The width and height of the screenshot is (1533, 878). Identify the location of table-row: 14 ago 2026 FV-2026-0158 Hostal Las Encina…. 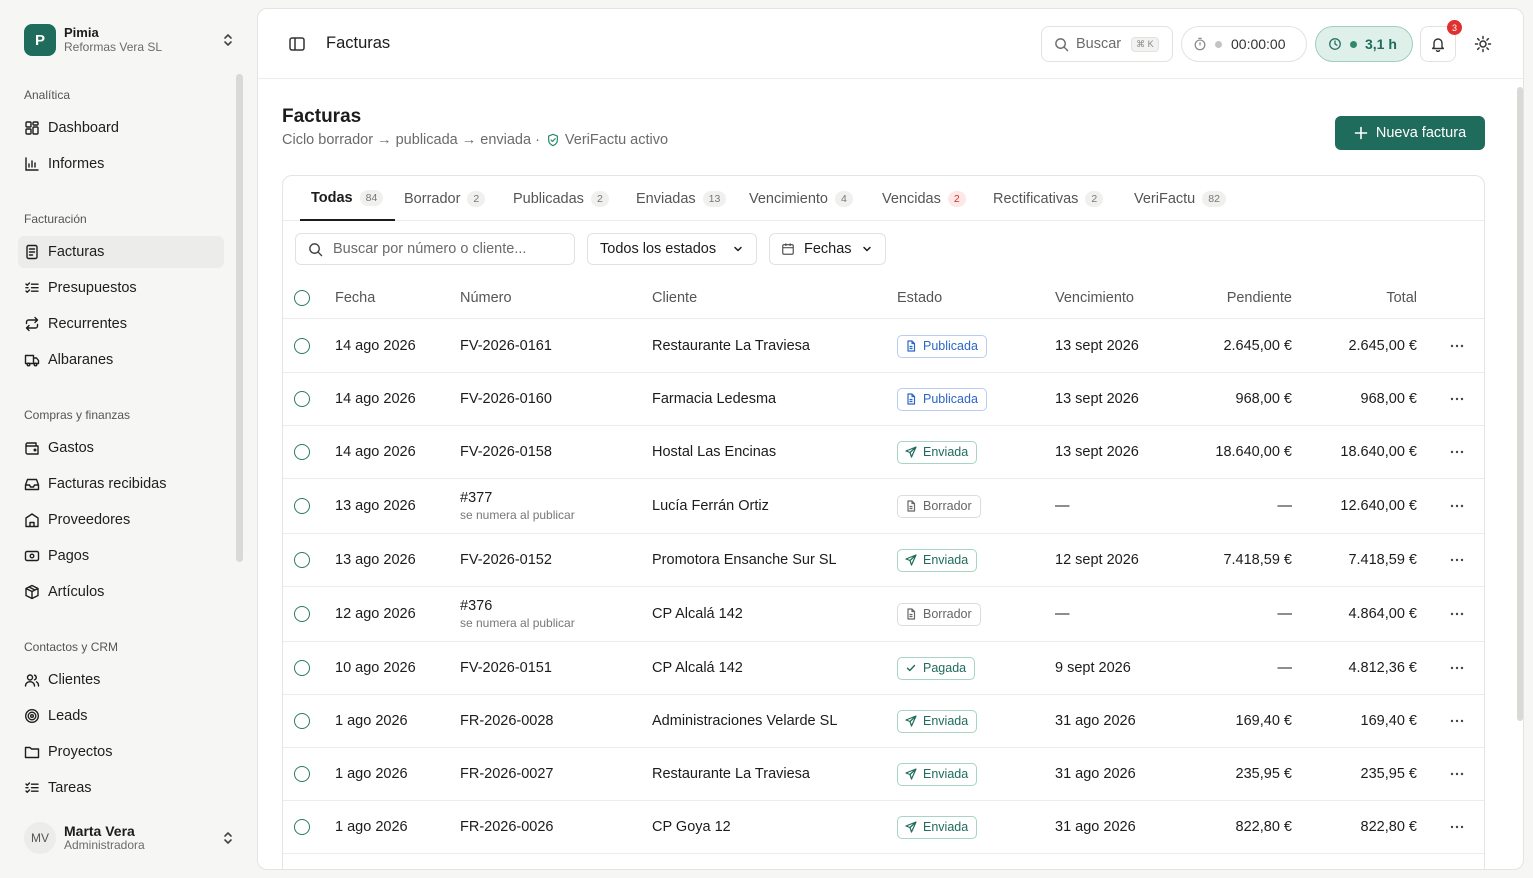
(883, 452).